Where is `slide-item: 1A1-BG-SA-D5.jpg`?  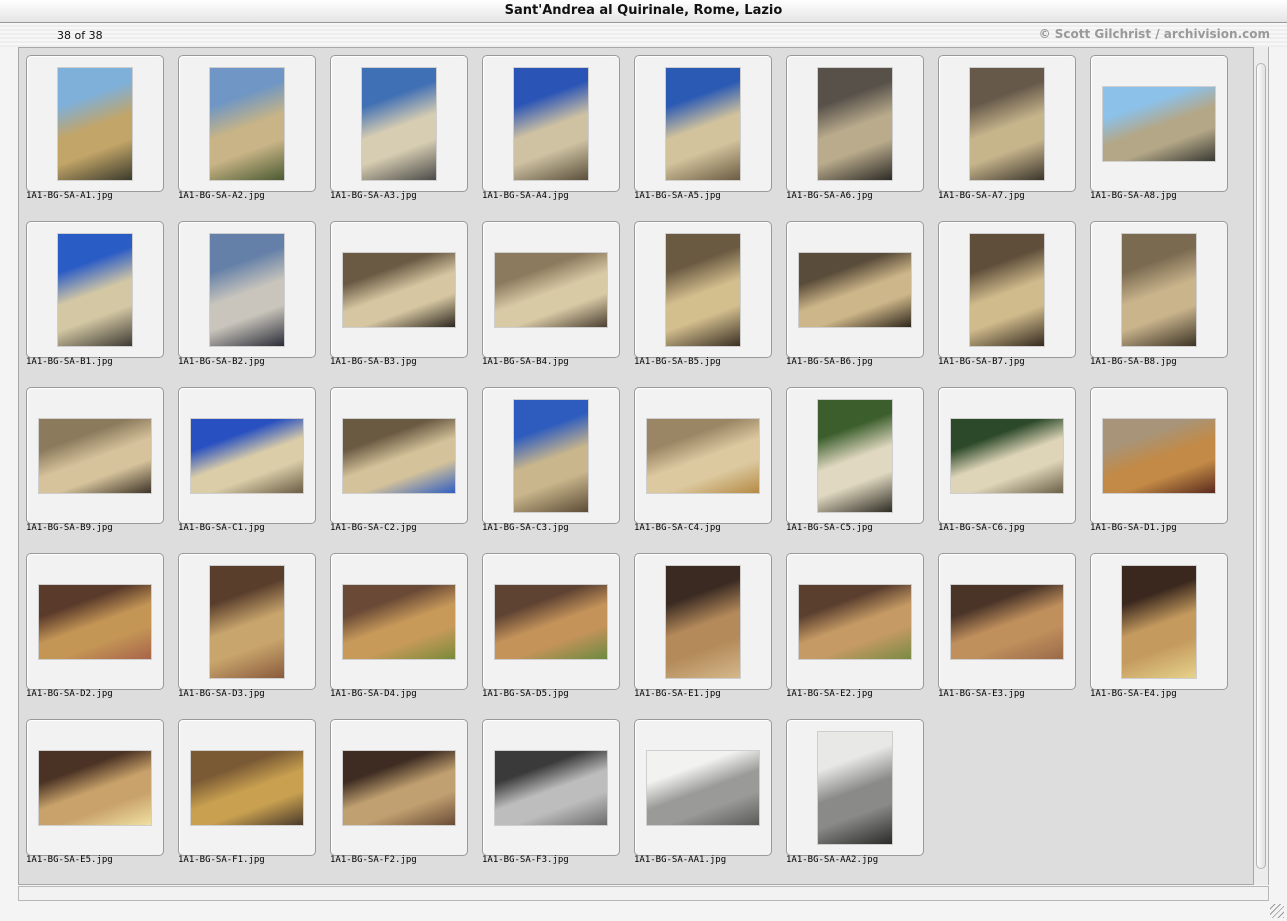
slide-item: 1A1-BG-SA-D5.jpg is located at coordinates (548, 624).